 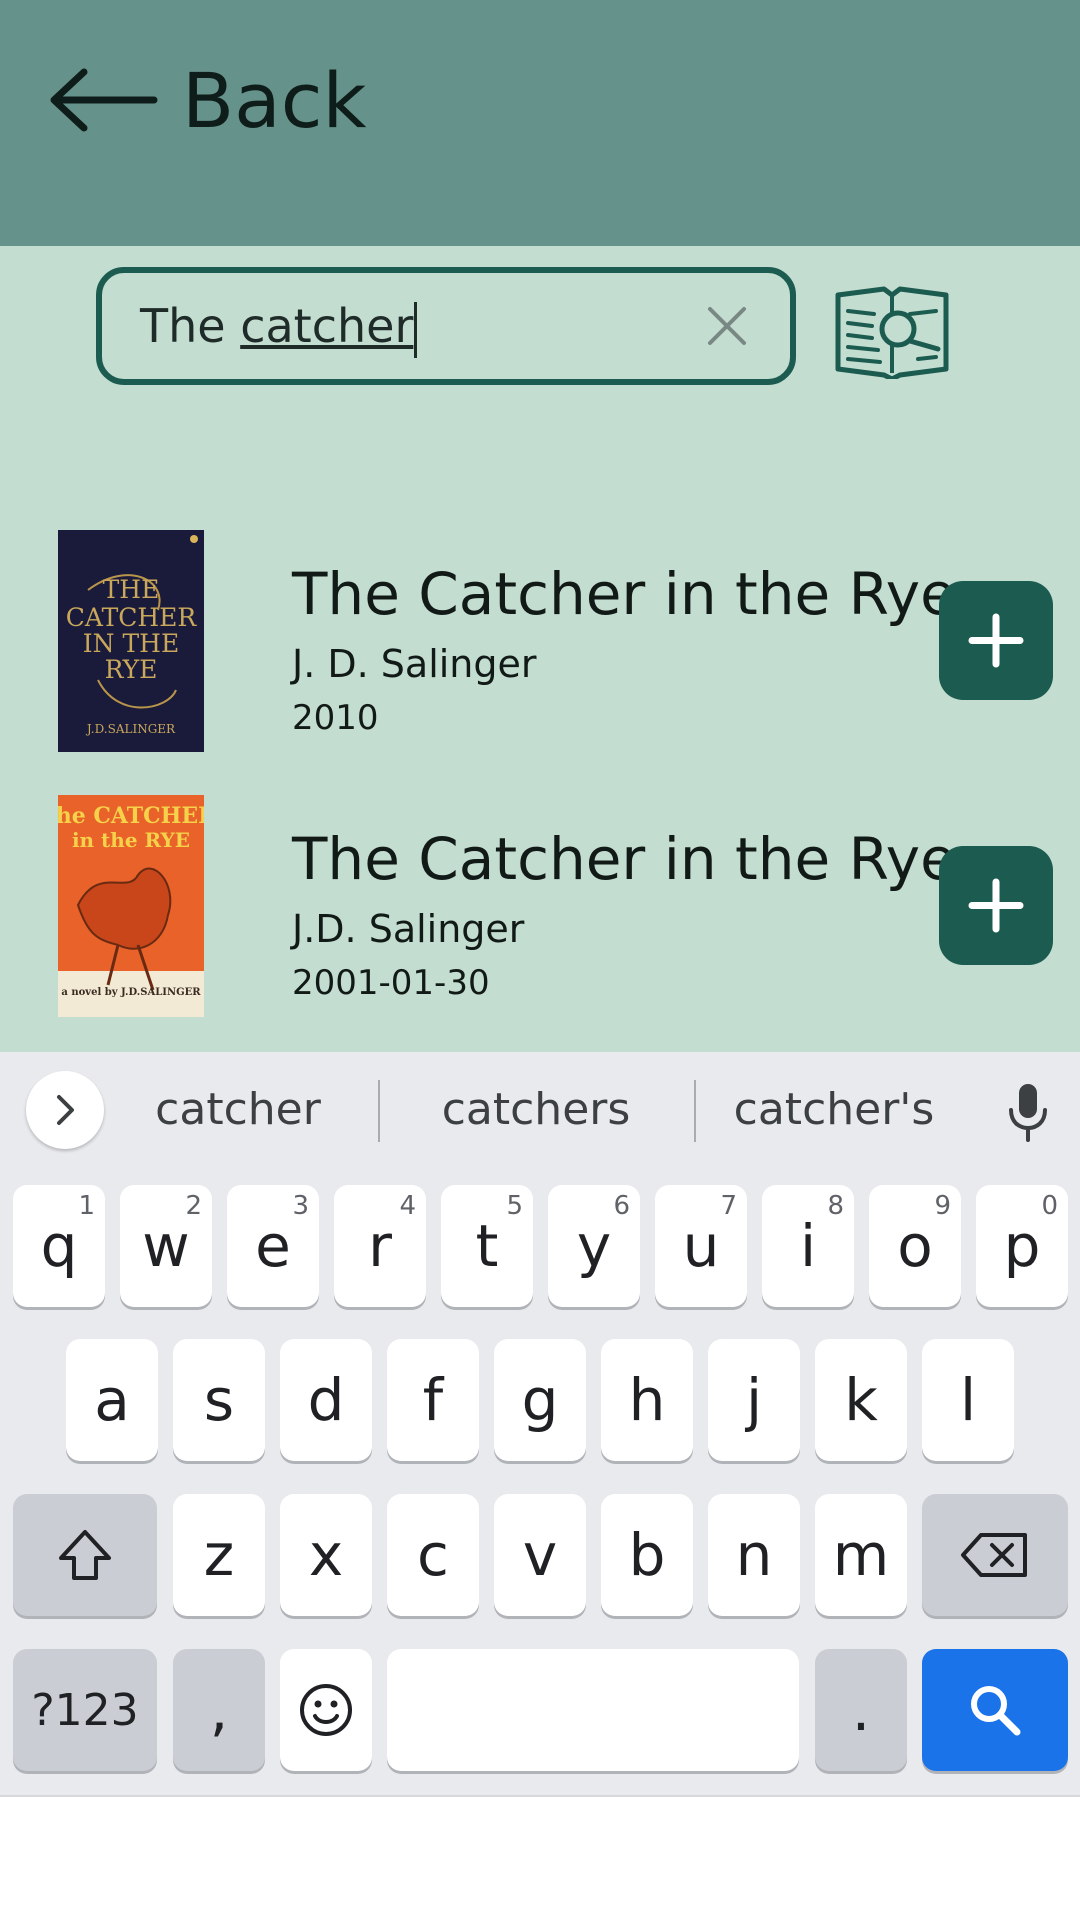 What do you see at coordinates (85, 1710) in the screenshot?
I see `symbols-key: ?123` at bounding box center [85, 1710].